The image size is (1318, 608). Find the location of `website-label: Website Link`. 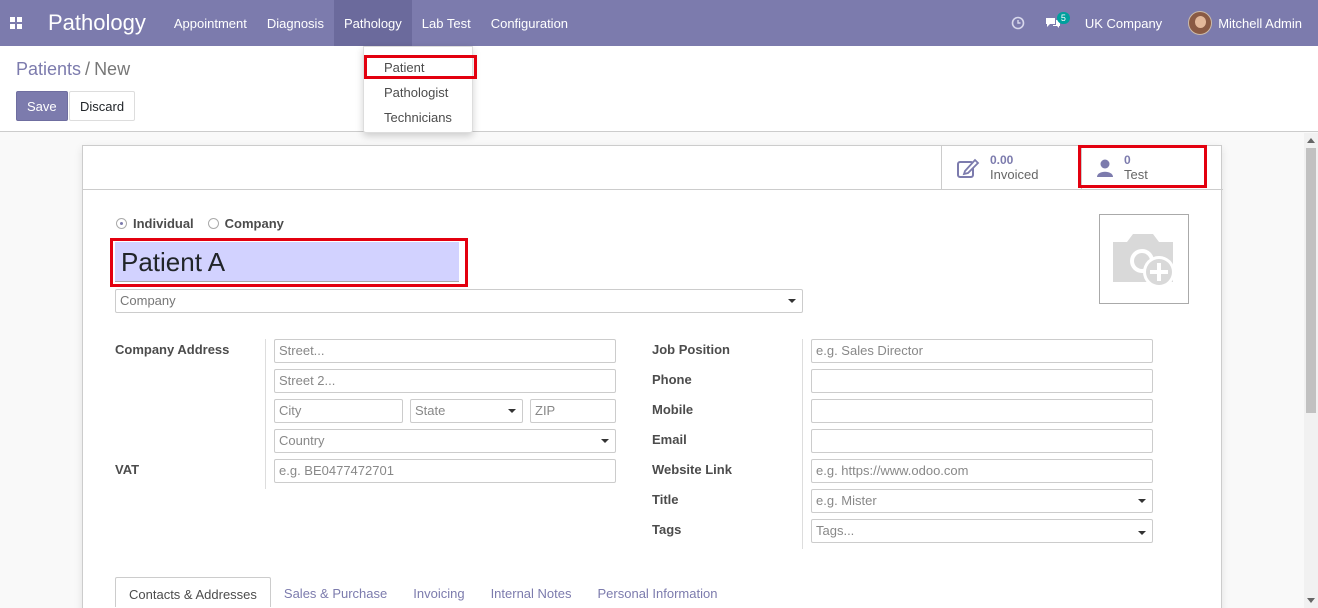

website-label: Website Link is located at coordinates (692, 469).